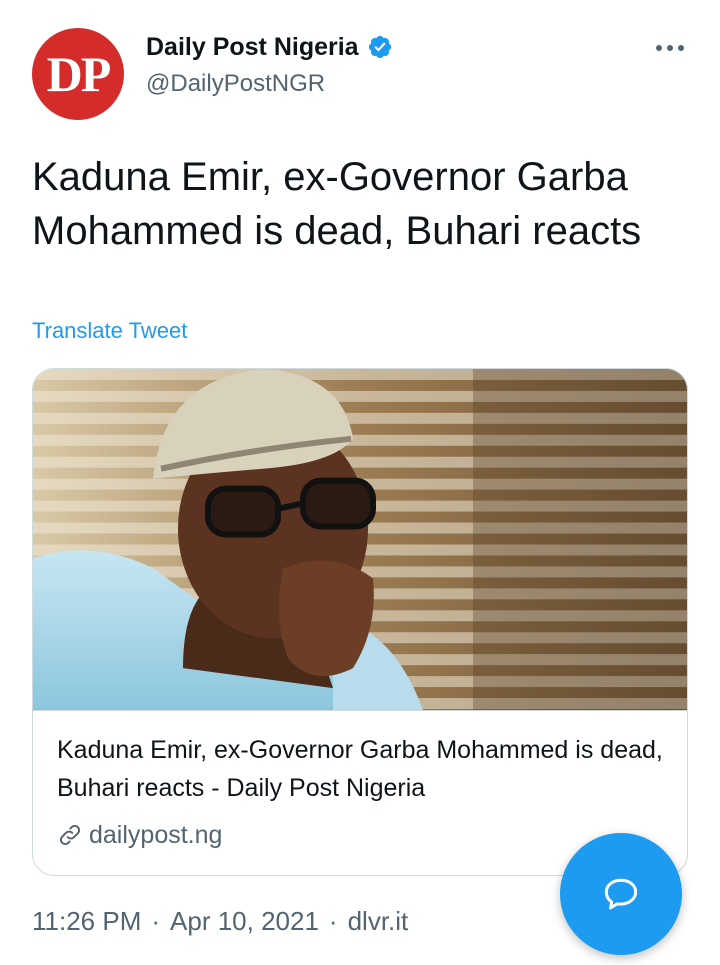  Describe the element at coordinates (378, 921) in the screenshot. I see `tweet-source: dlvr.it` at that location.